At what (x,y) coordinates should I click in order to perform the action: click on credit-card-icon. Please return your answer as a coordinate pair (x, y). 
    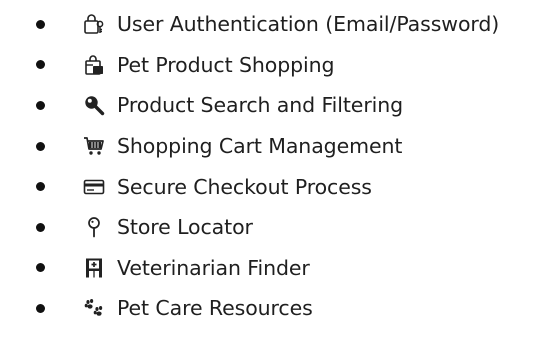
    Looking at the image, I should click on (94, 187).